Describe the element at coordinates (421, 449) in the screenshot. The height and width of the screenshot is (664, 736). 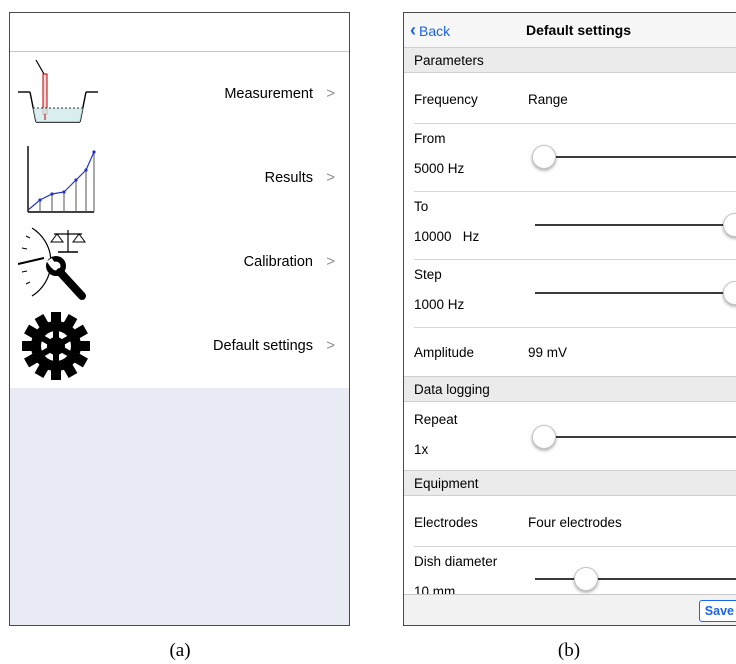
I see `repeat-value: 1x` at that location.